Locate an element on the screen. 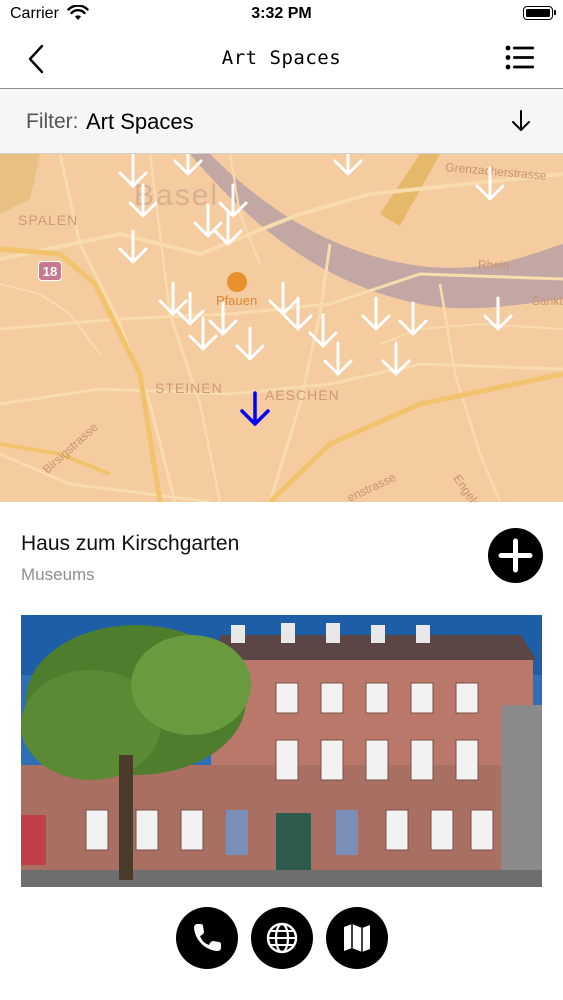 This screenshot has width=563, height=1000. status-time: 3:32 PM is located at coordinates (281, 13).